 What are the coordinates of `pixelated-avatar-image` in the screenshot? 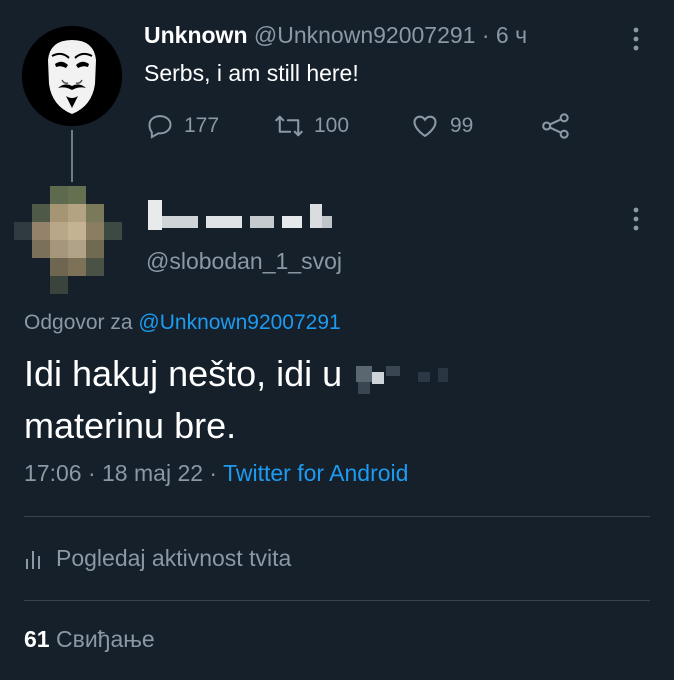 It's located at (68, 240).